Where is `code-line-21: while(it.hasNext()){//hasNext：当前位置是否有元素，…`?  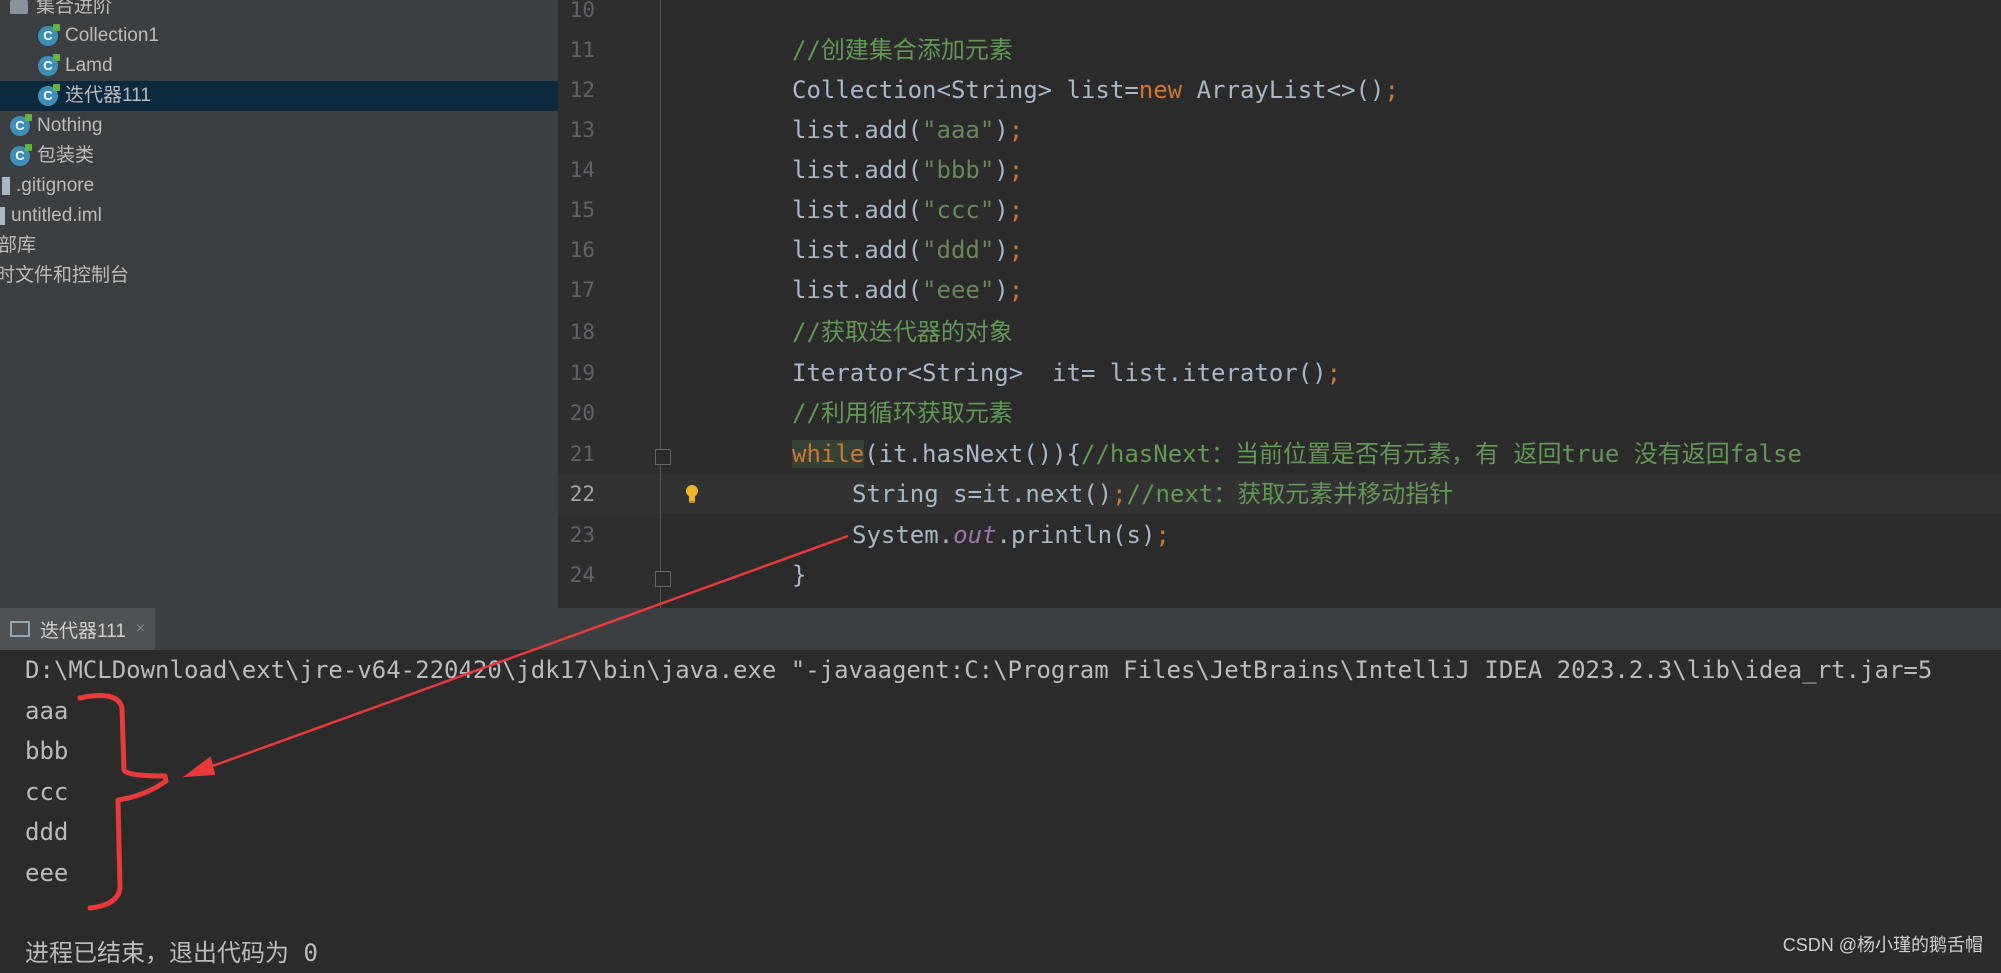 code-line-21: while(it.hasNext()){//hasNext：当前位置是否有元素，… is located at coordinates (1297, 454).